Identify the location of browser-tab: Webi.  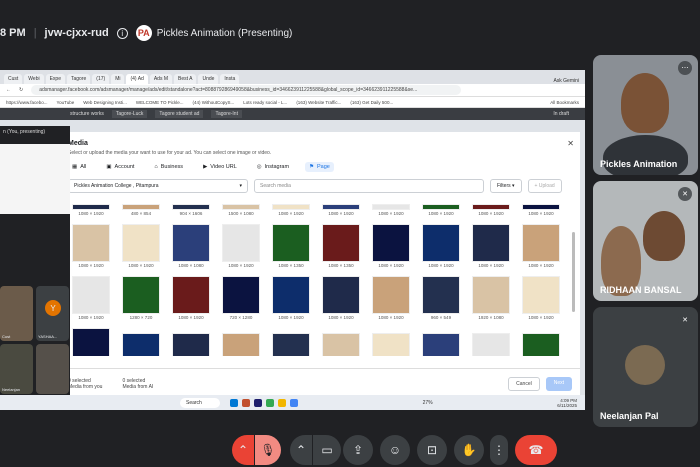
(34, 79).